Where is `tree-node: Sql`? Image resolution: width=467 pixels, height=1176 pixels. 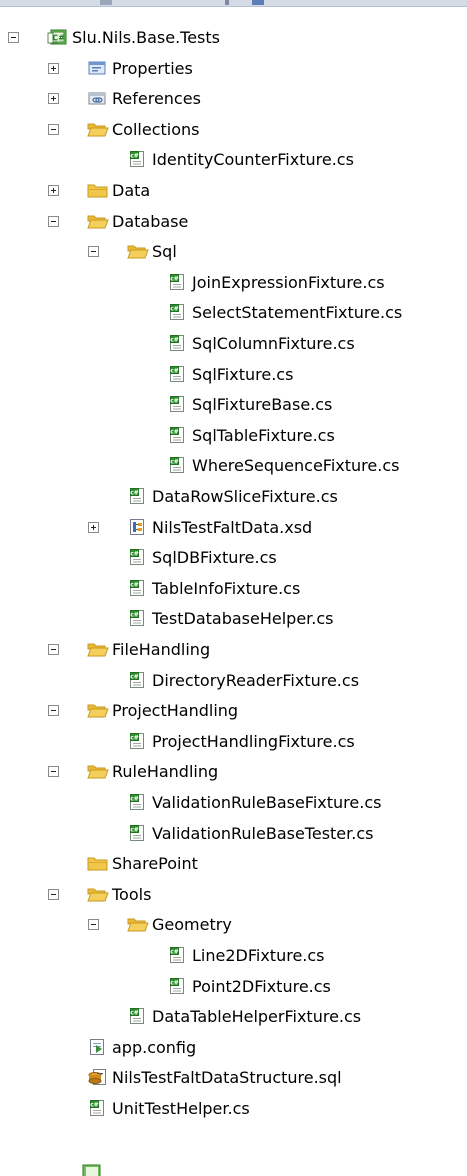
tree-node: Sql is located at coordinates (233, 252).